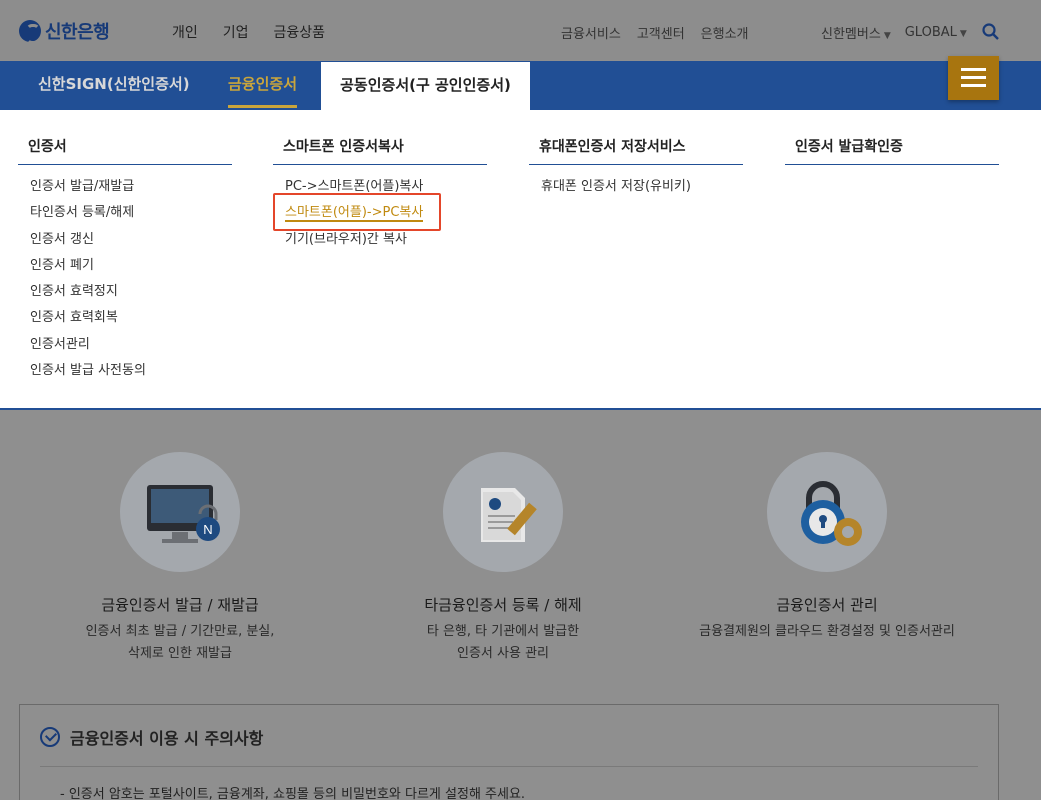  I want to click on search-icon, so click(990, 31).